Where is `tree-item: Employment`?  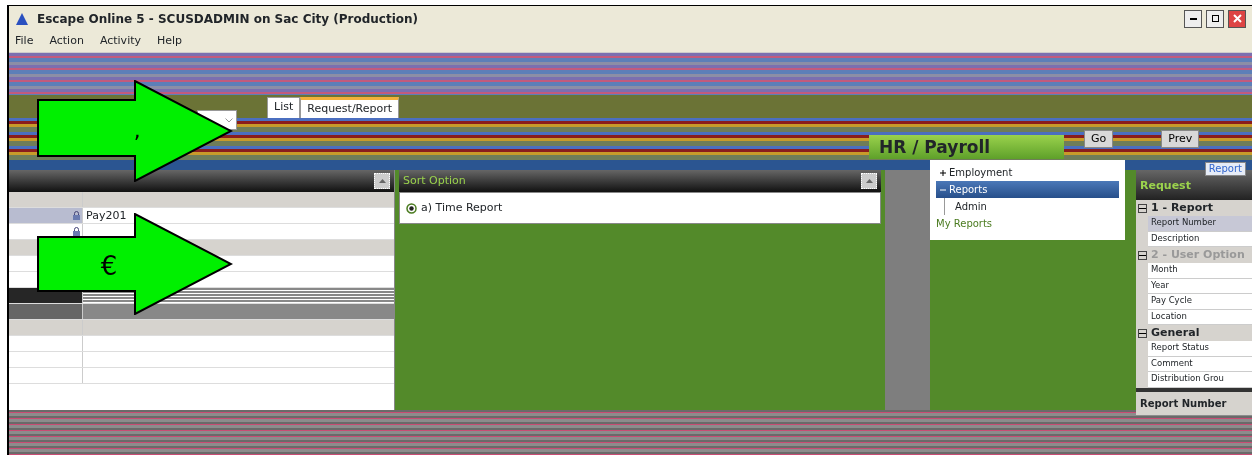
tree-item: Employment is located at coordinates (1027, 172).